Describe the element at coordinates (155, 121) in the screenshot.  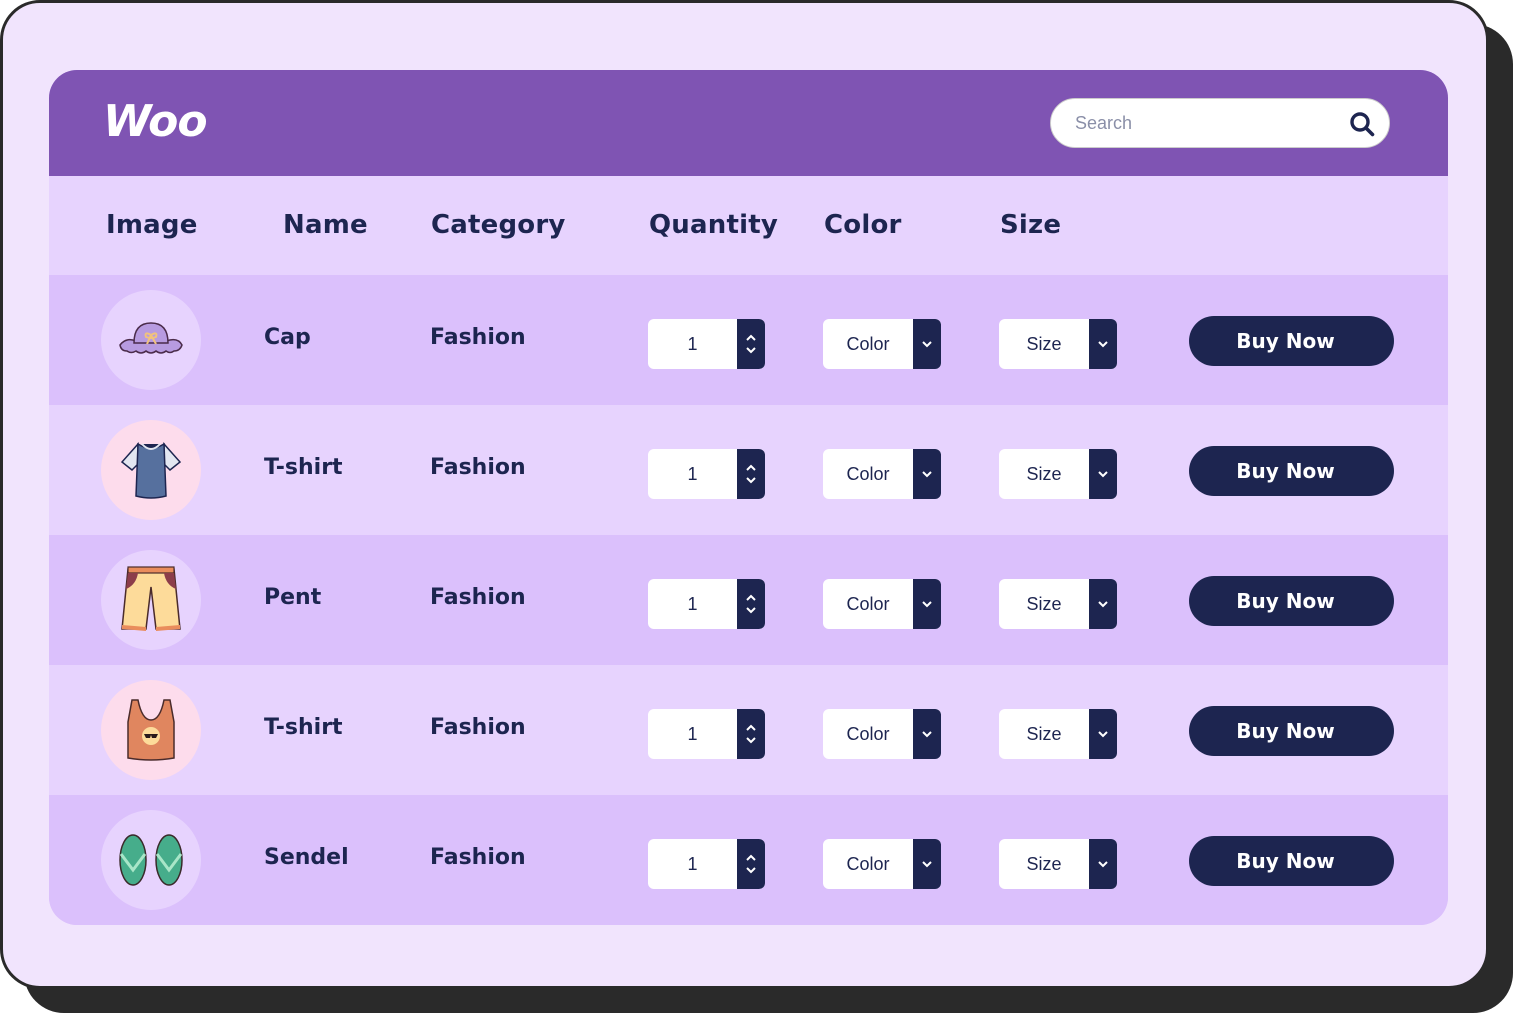
I see `woo-logo: Woo` at that location.